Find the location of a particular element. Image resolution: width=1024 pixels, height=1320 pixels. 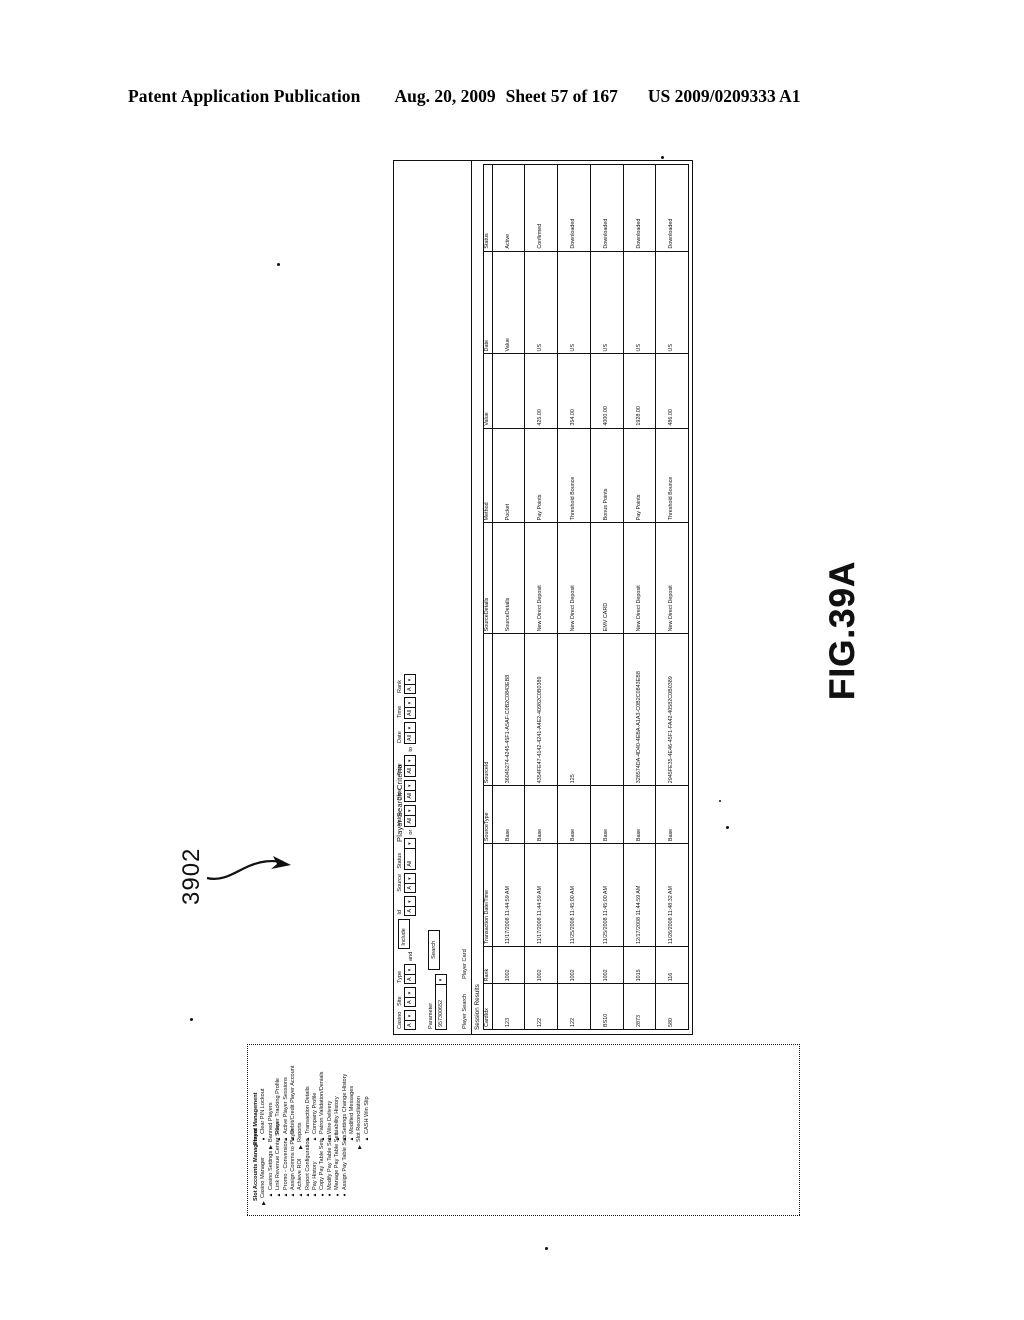

menu-item: ▲ Achieve ROI is located at coordinates (301, 1184).